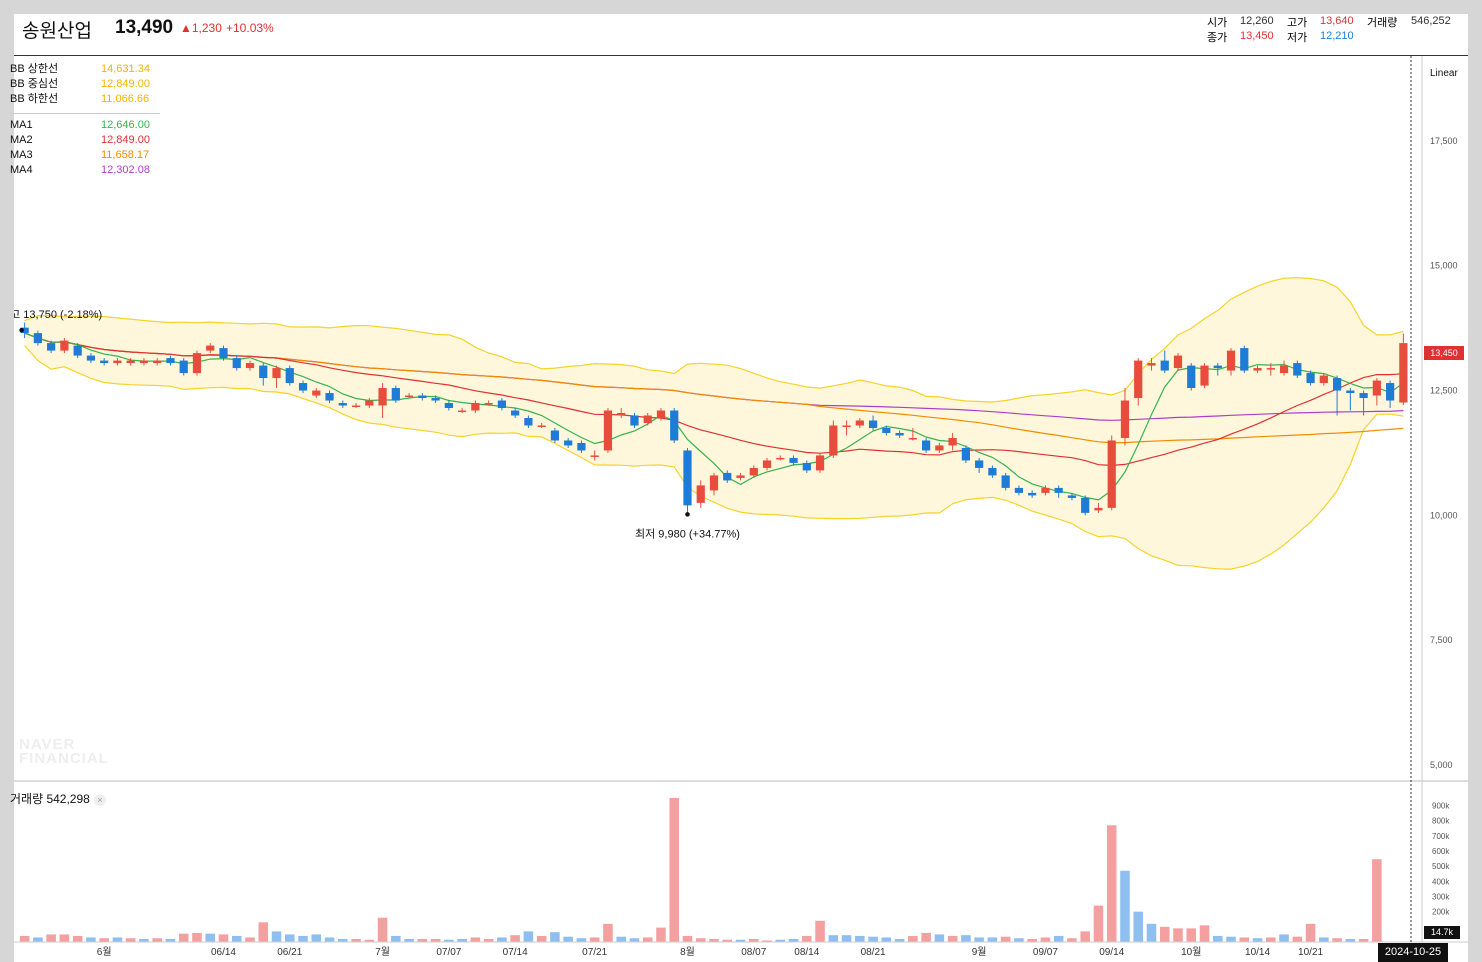 The width and height of the screenshot is (1482, 962). Describe the element at coordinates (1441, 640) in the screenshot. I see `price-tick-label: 7,500` at that location.